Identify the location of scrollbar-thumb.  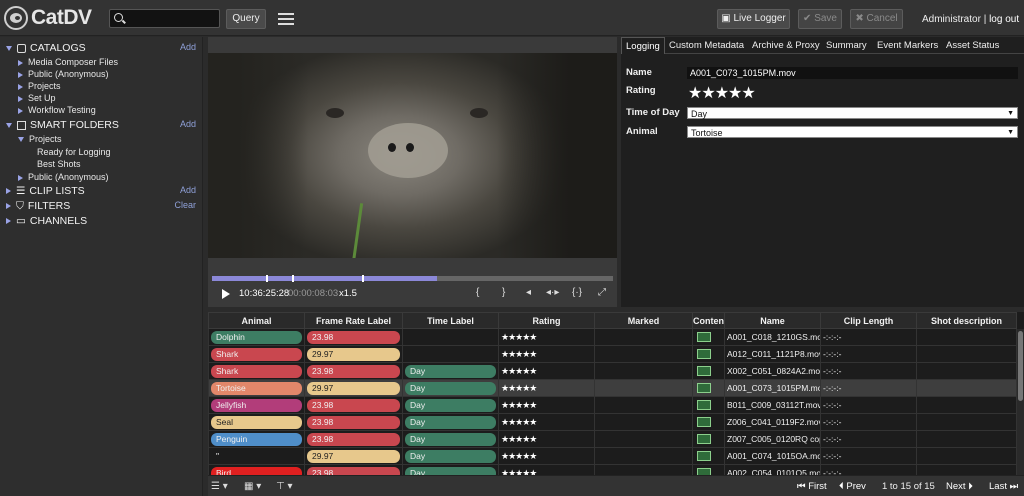
(1020, 366).